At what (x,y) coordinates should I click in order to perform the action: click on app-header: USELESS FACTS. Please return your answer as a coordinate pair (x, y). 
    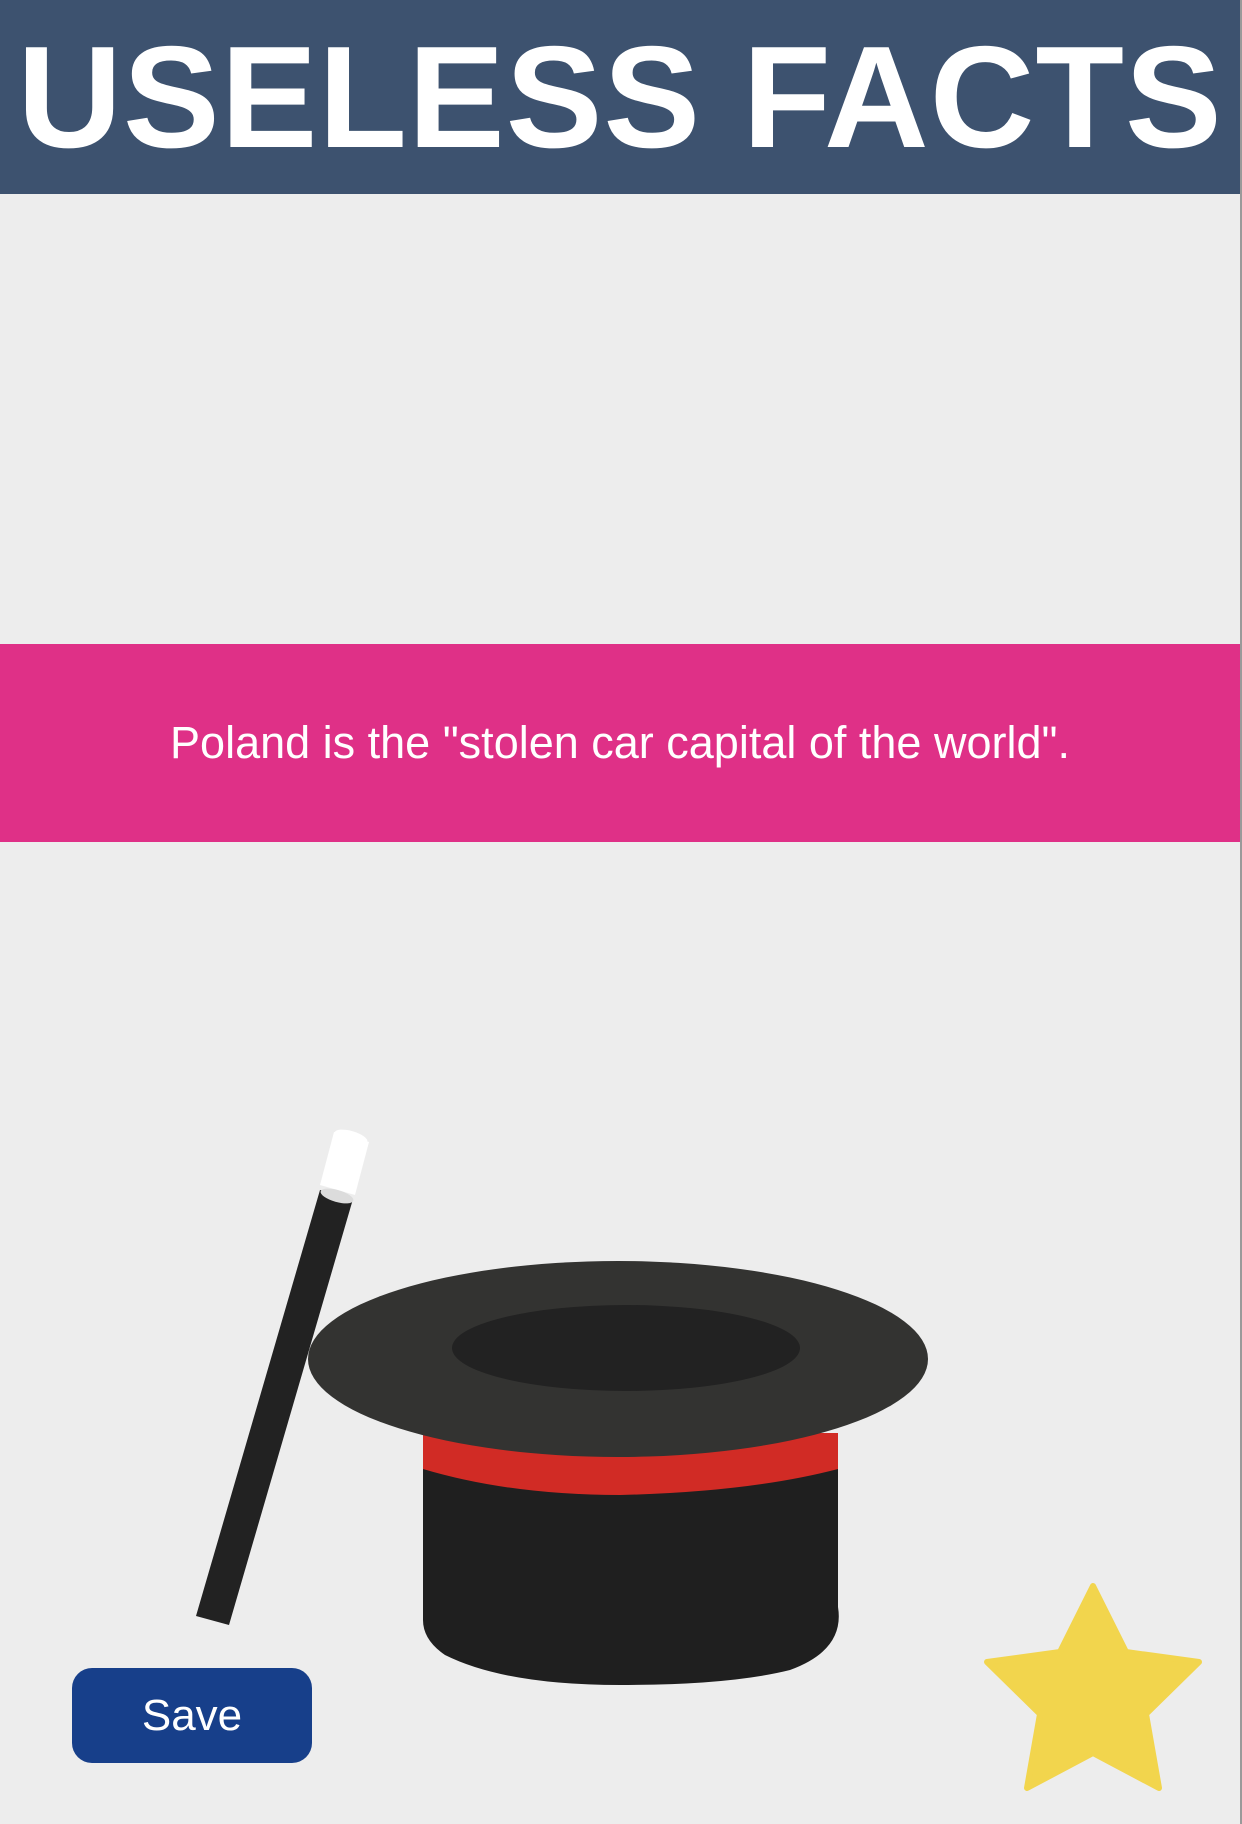
    Looking at the image, I should click on (620, 97).